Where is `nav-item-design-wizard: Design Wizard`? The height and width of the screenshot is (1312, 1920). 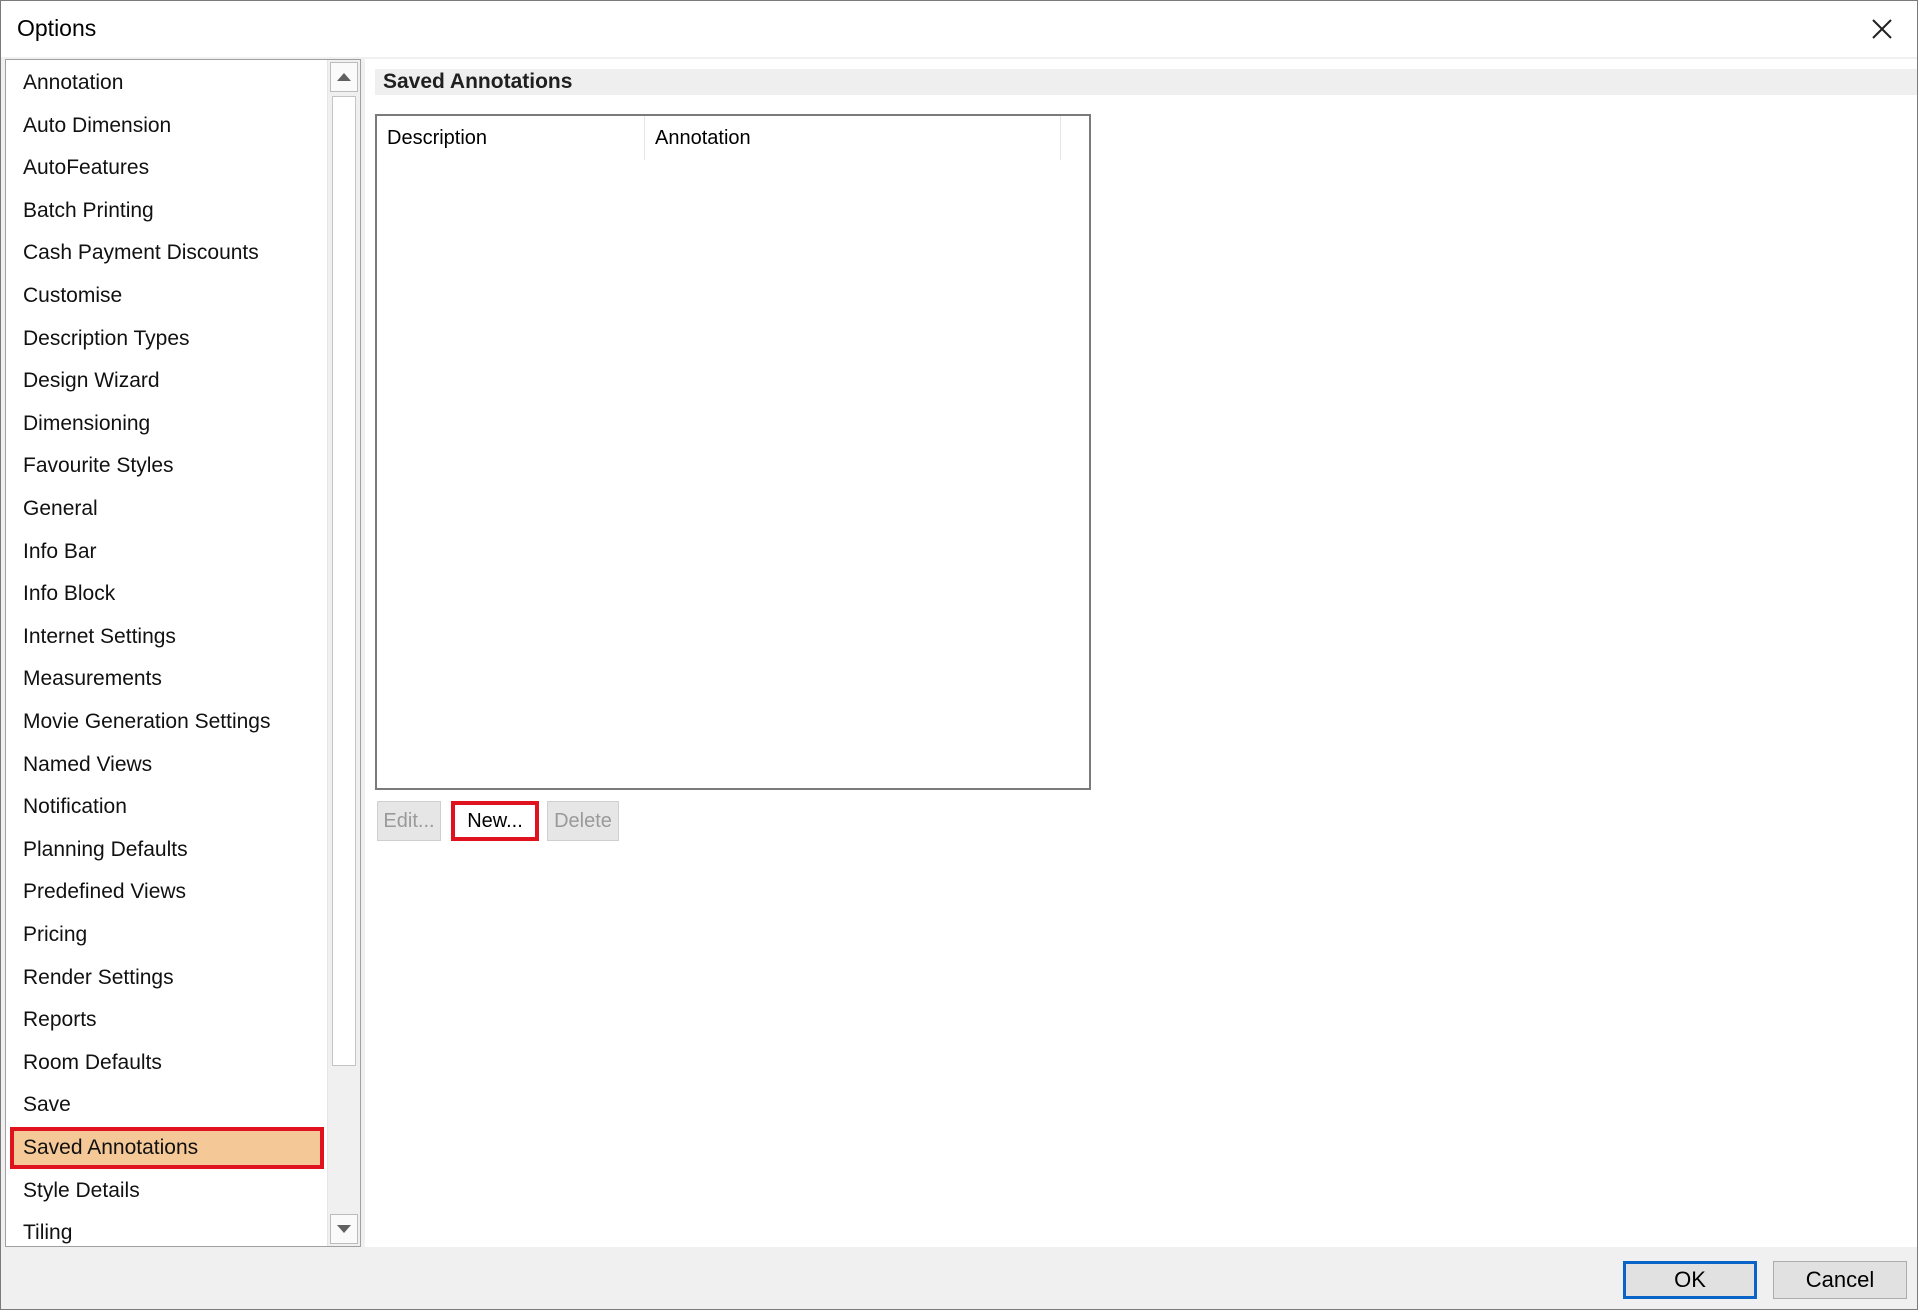 nav-item-design-wizard: Design Wizard is located at coordinates (167, 381).